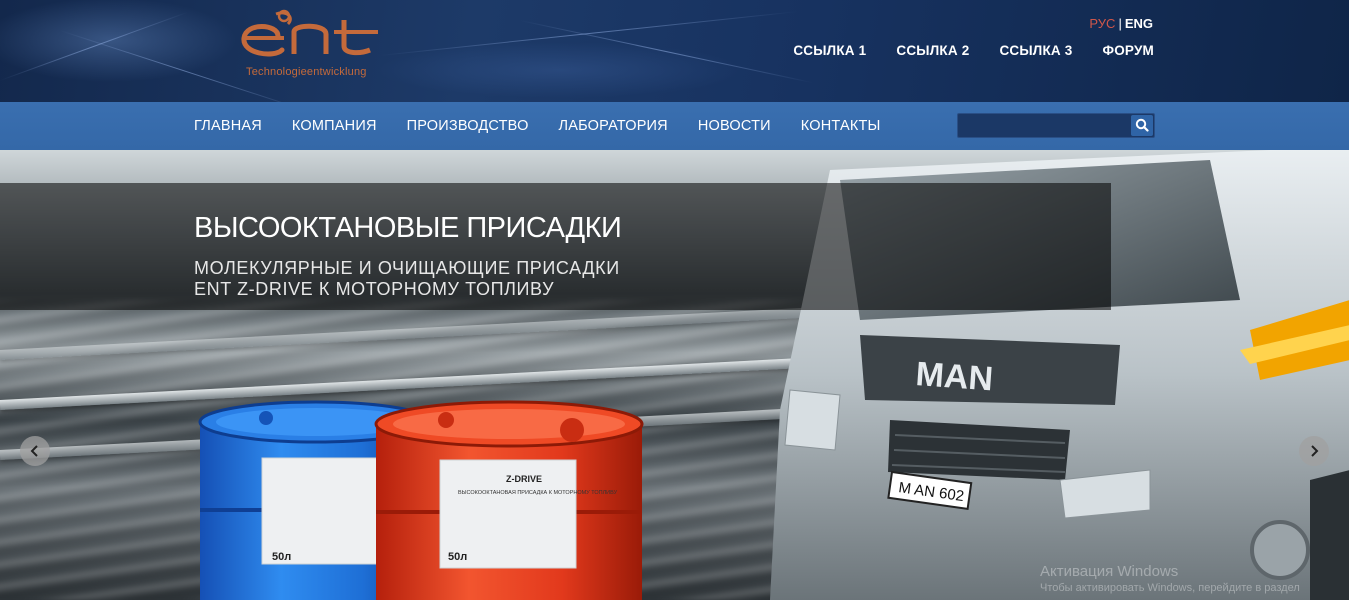 The height and width of the screenshot is (600, 1349). What do you see at coordinates (374, 289) in the screenshot?
I see `hero-subtitle-line2: ENT Z-DRIVE К МОТОРНОМУ ТОПЛИВУ` at bounding box center [374, 289].